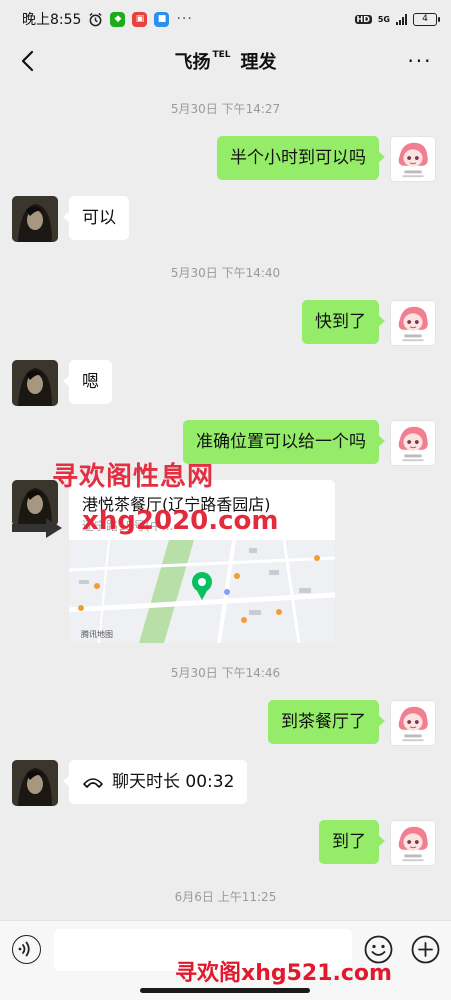 This screenshot has width=451, height=1000. I want to click on voice-icon, so click(24, 949).